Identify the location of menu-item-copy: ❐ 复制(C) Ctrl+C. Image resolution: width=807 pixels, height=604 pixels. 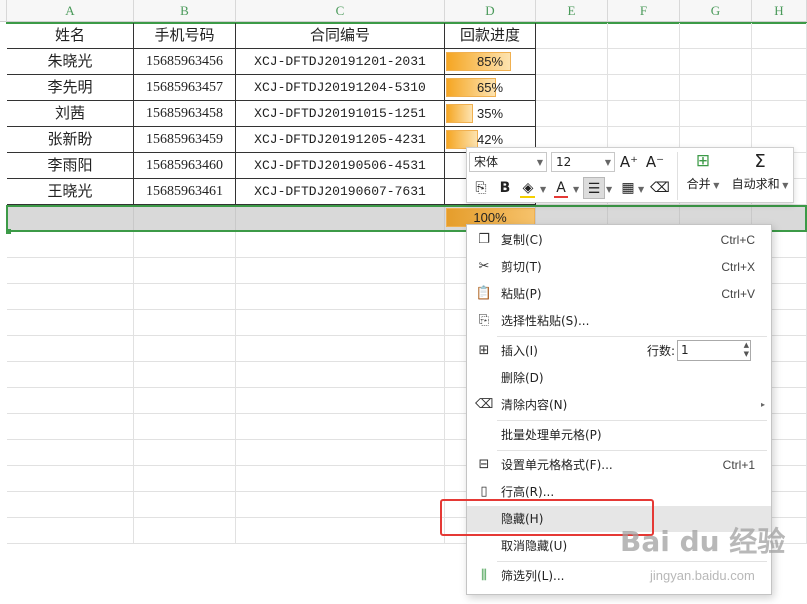
(619, 240).